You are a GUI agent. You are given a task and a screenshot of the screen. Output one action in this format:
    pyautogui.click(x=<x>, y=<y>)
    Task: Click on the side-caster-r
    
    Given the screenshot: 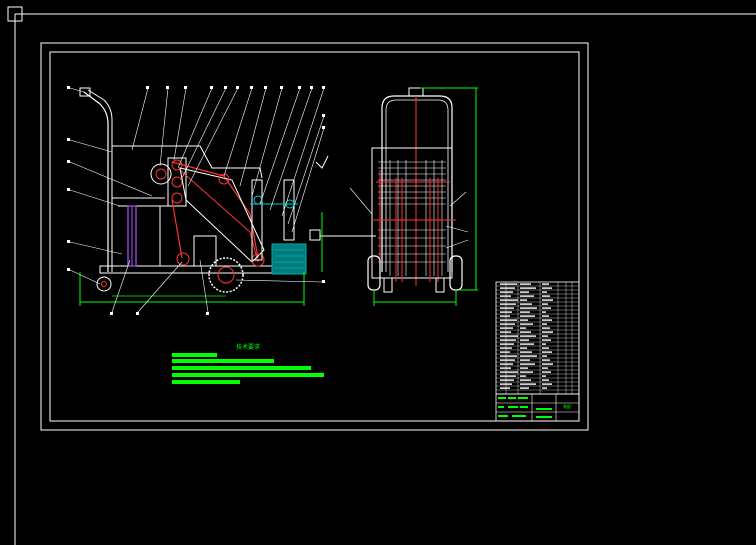 What is the action you would take?
    pyautogui.click(x=440, y=285)
    